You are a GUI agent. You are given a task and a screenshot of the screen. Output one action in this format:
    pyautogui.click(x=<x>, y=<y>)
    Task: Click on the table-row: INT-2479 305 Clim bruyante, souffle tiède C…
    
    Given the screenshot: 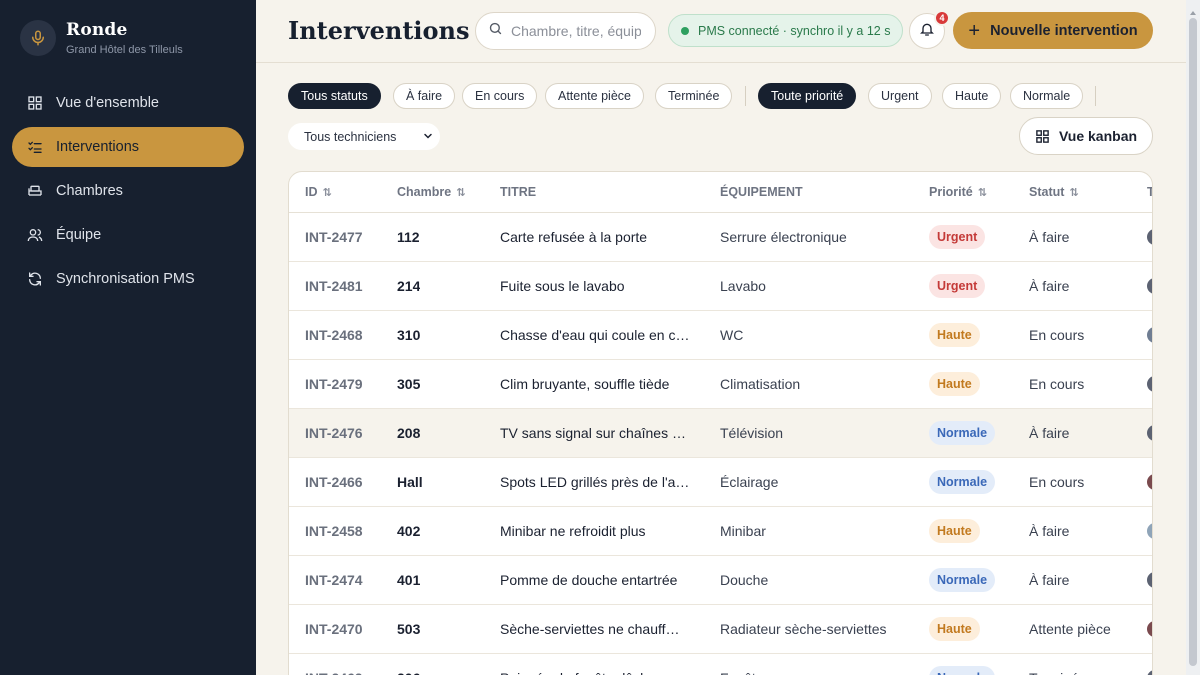 What is the action you would take?
    pyautogui.click(x=720, y=384)
    